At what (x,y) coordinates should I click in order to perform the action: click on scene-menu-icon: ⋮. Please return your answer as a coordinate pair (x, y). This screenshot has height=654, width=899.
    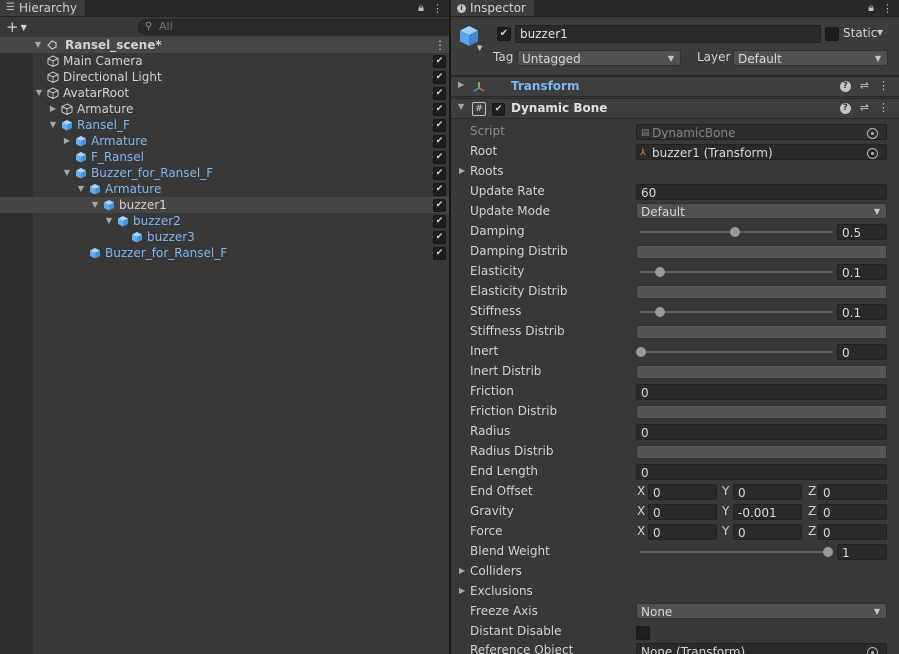
    Looking at the image, I should click on (440, 45).